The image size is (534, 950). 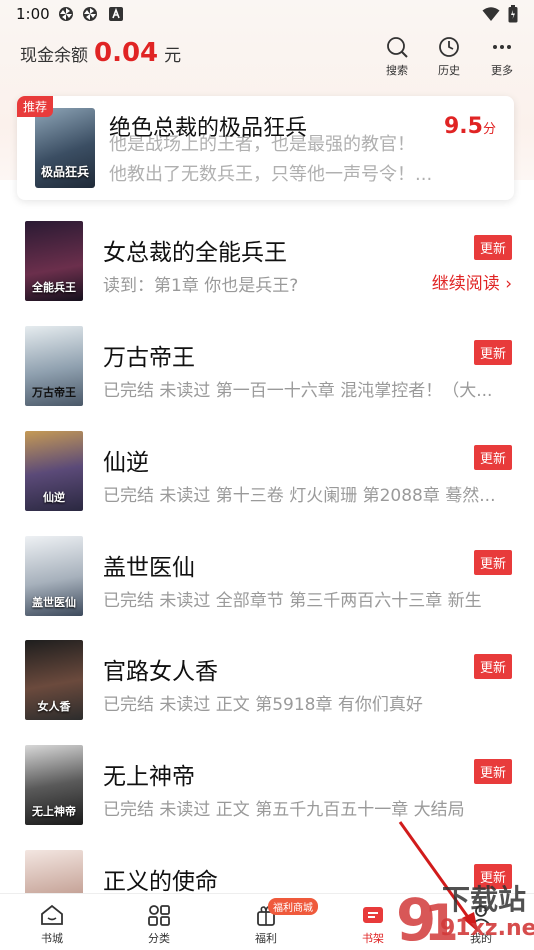 What do you see at coordinates (173, 56) in the screenshot?
I see `cash-unit: 元` at bounding box center [173, 56].